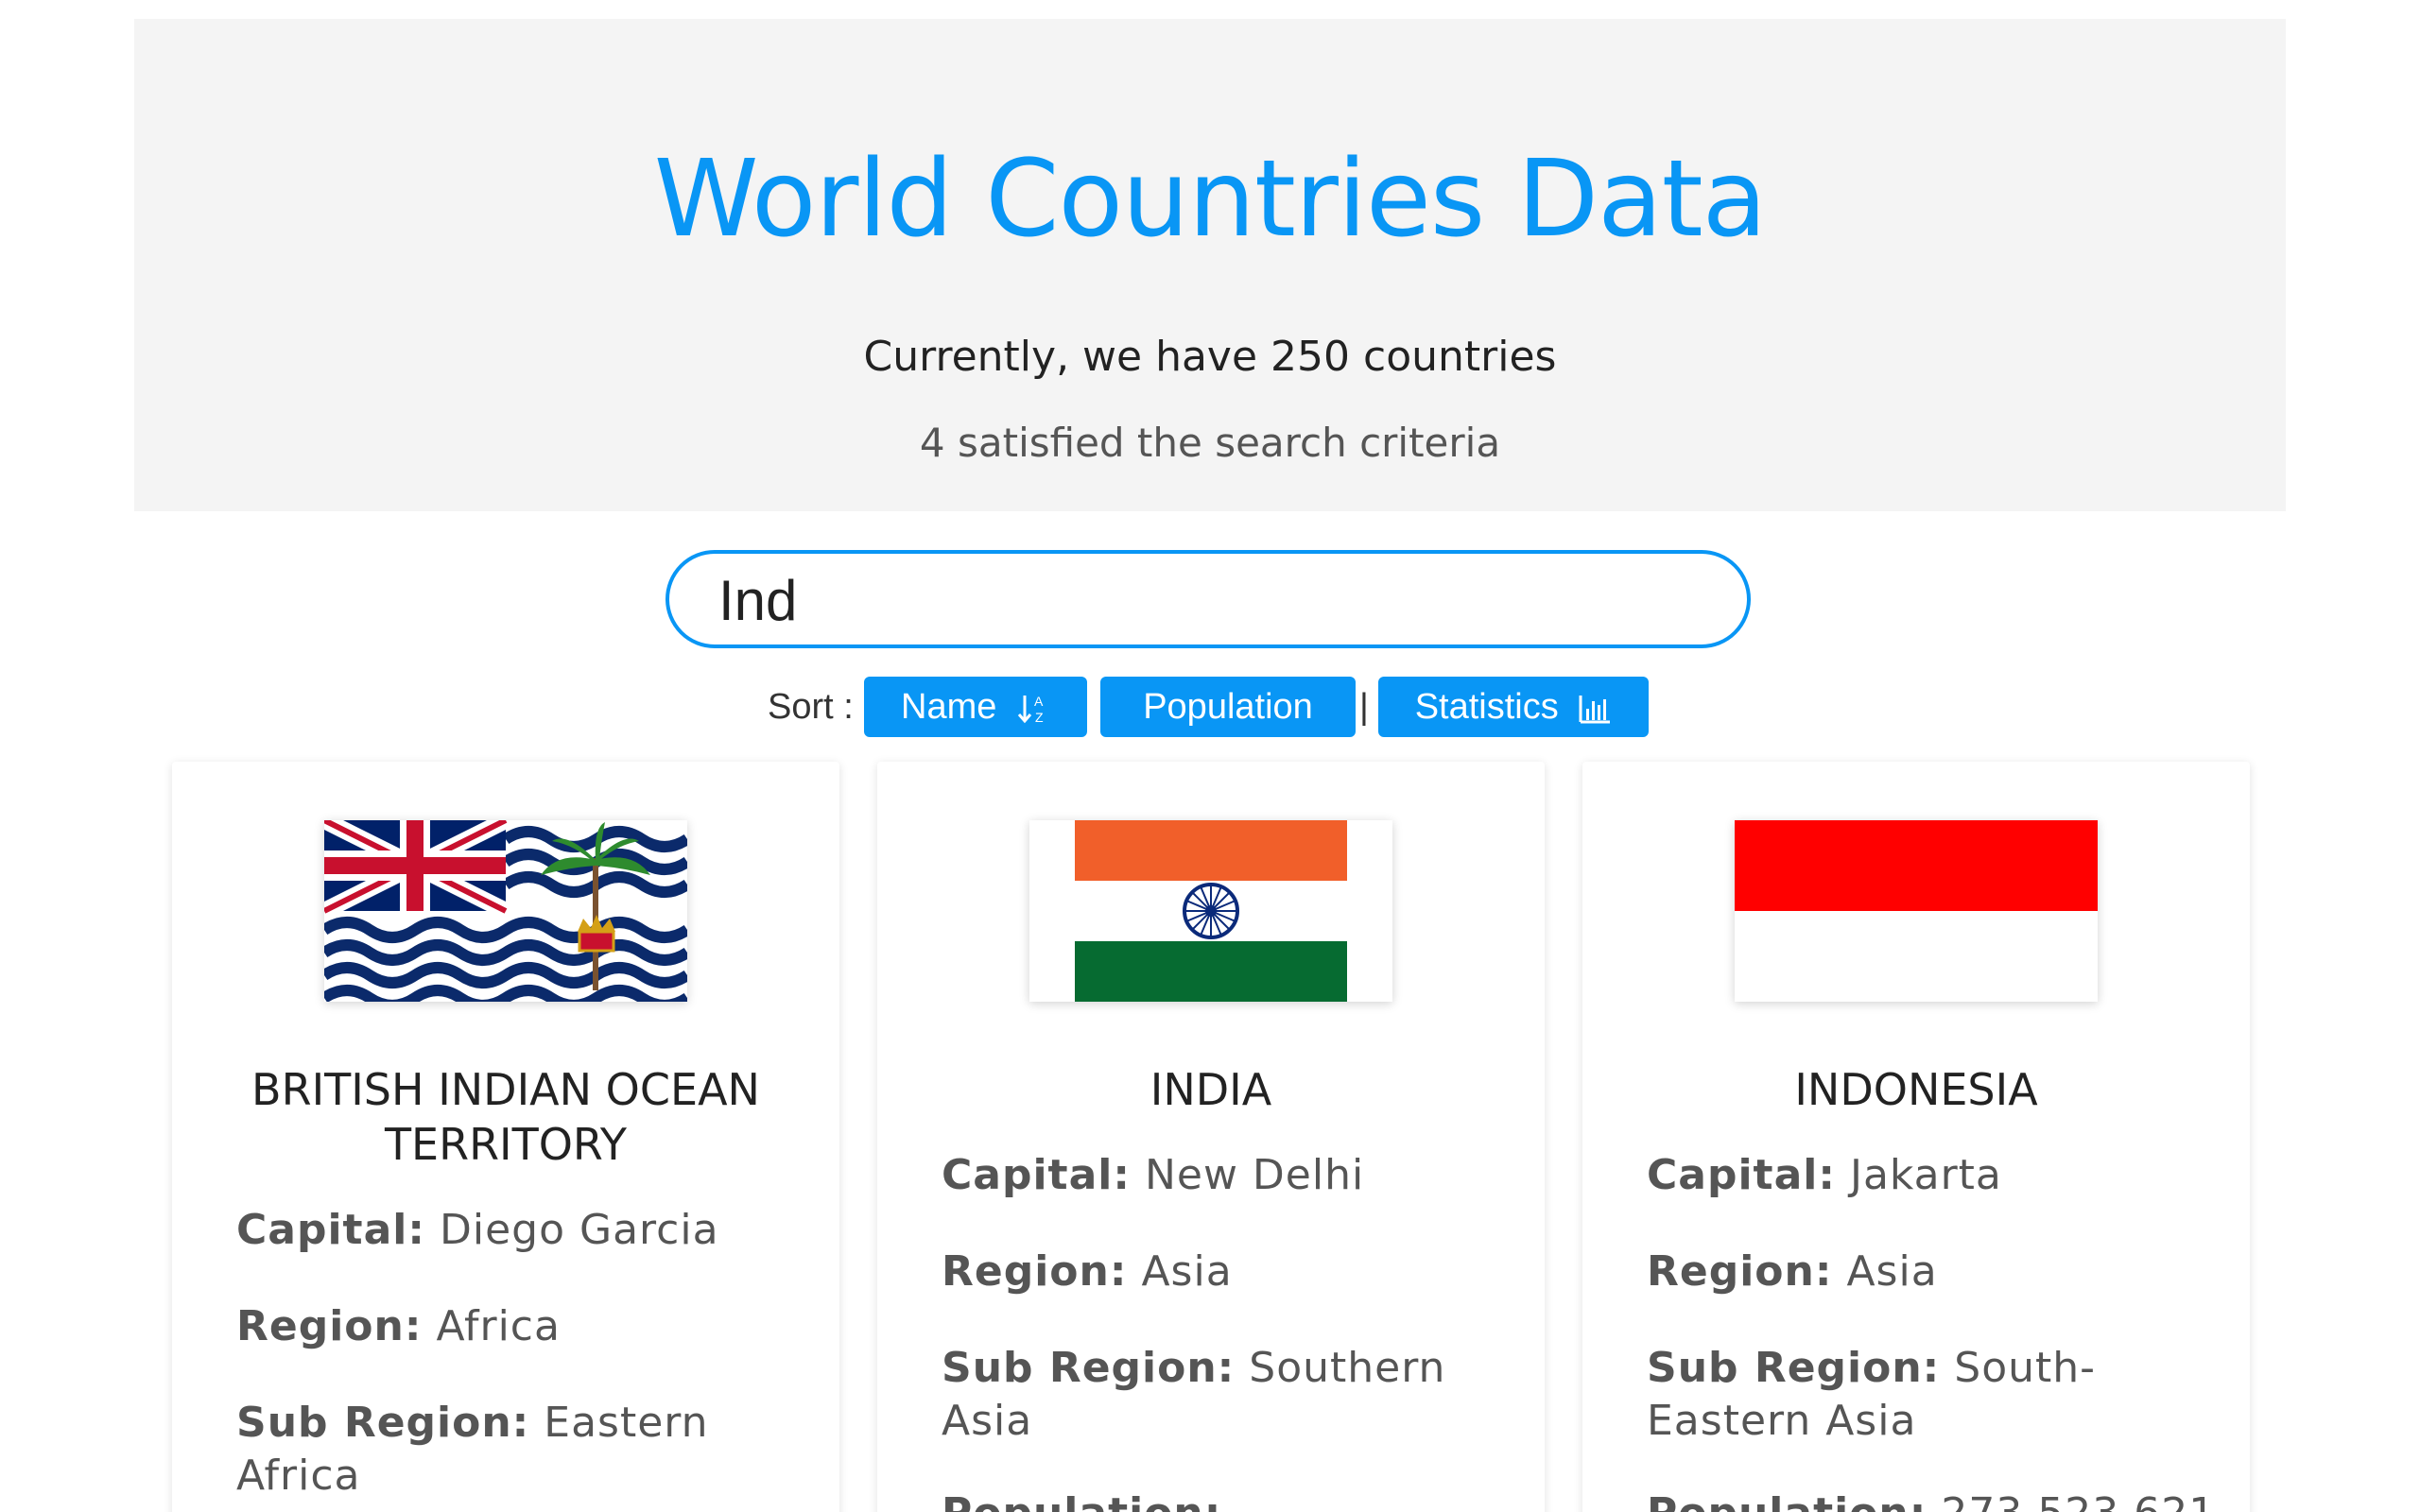 This screenshot has width=2420, height=1512. Describe the element at coordinates (1210, 443) in the screenshot. I see `search-result-count: 4 satisfied the search criteria` at that location.